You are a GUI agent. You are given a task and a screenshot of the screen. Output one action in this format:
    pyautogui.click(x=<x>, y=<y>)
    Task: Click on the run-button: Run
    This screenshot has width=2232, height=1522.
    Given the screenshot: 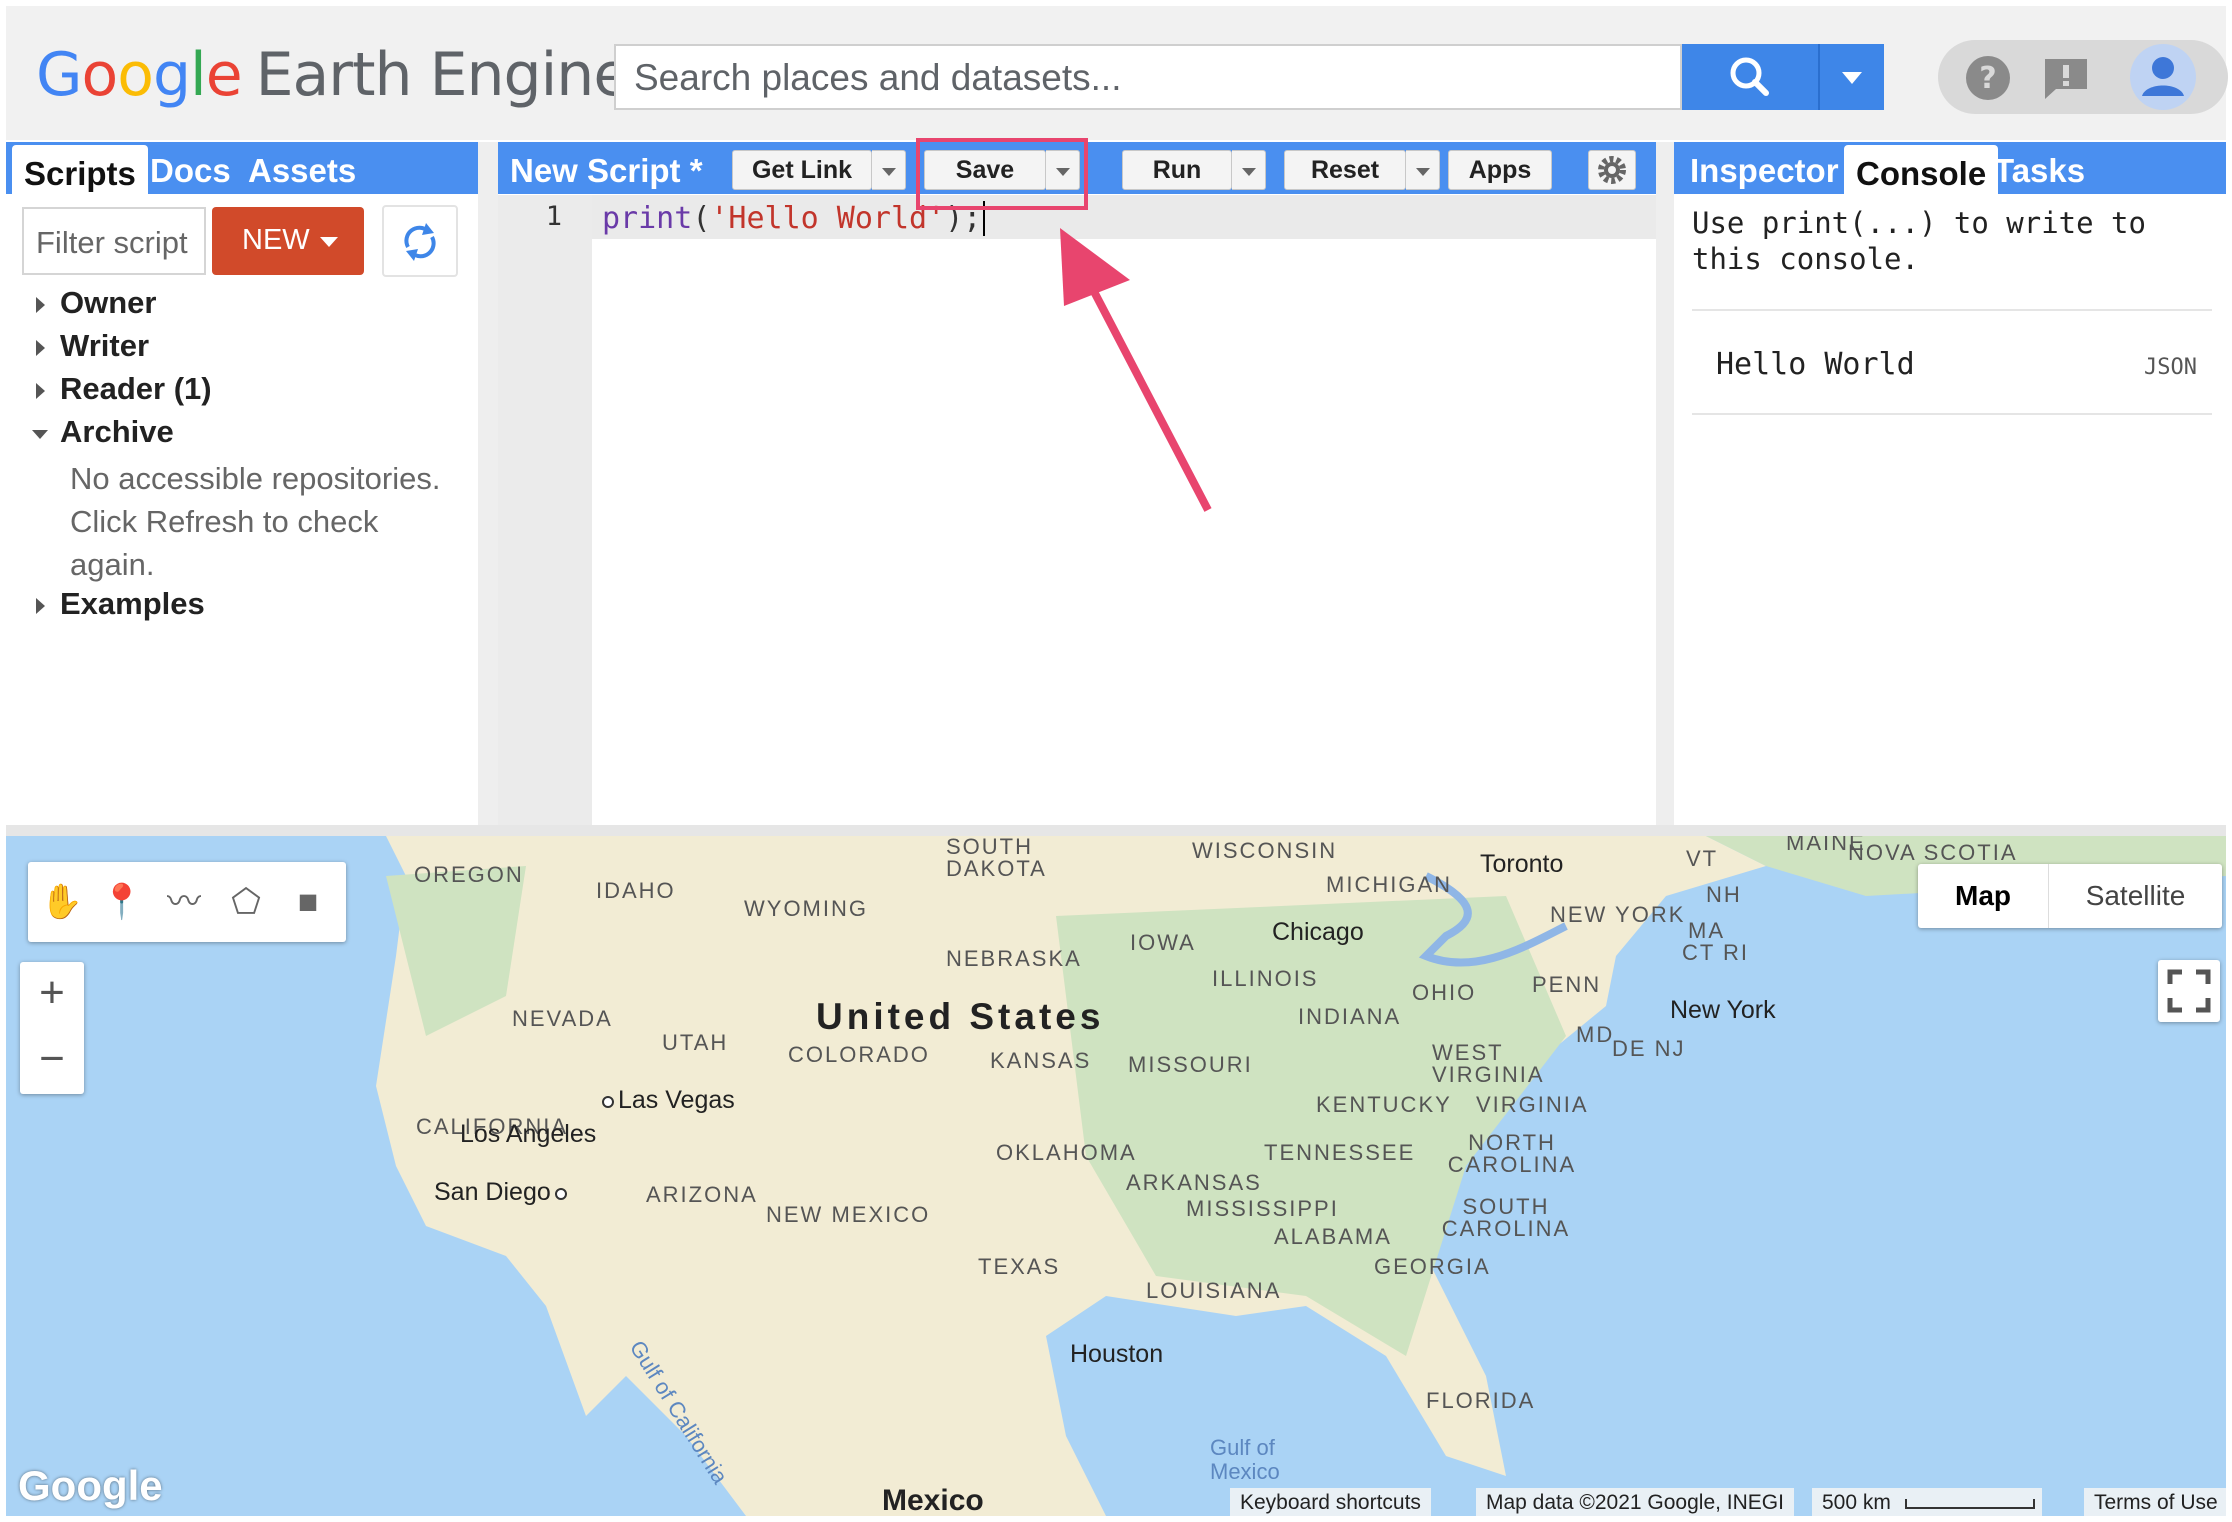 What is the action you would take?
    pyautogui.click(x=1177, y=170)
    